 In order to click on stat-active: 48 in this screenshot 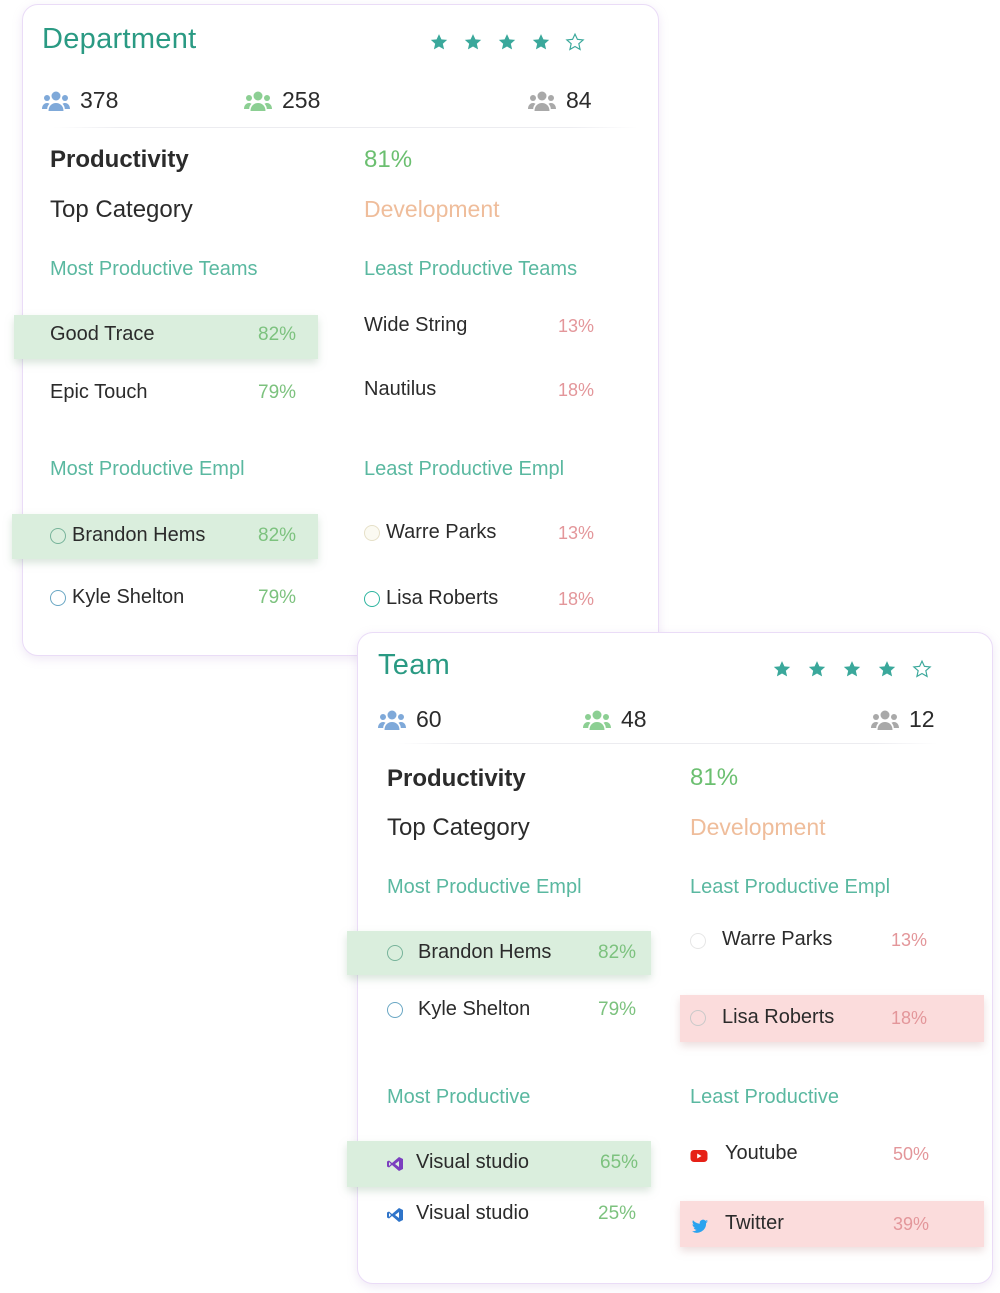, I will do `click(615, 719)`.